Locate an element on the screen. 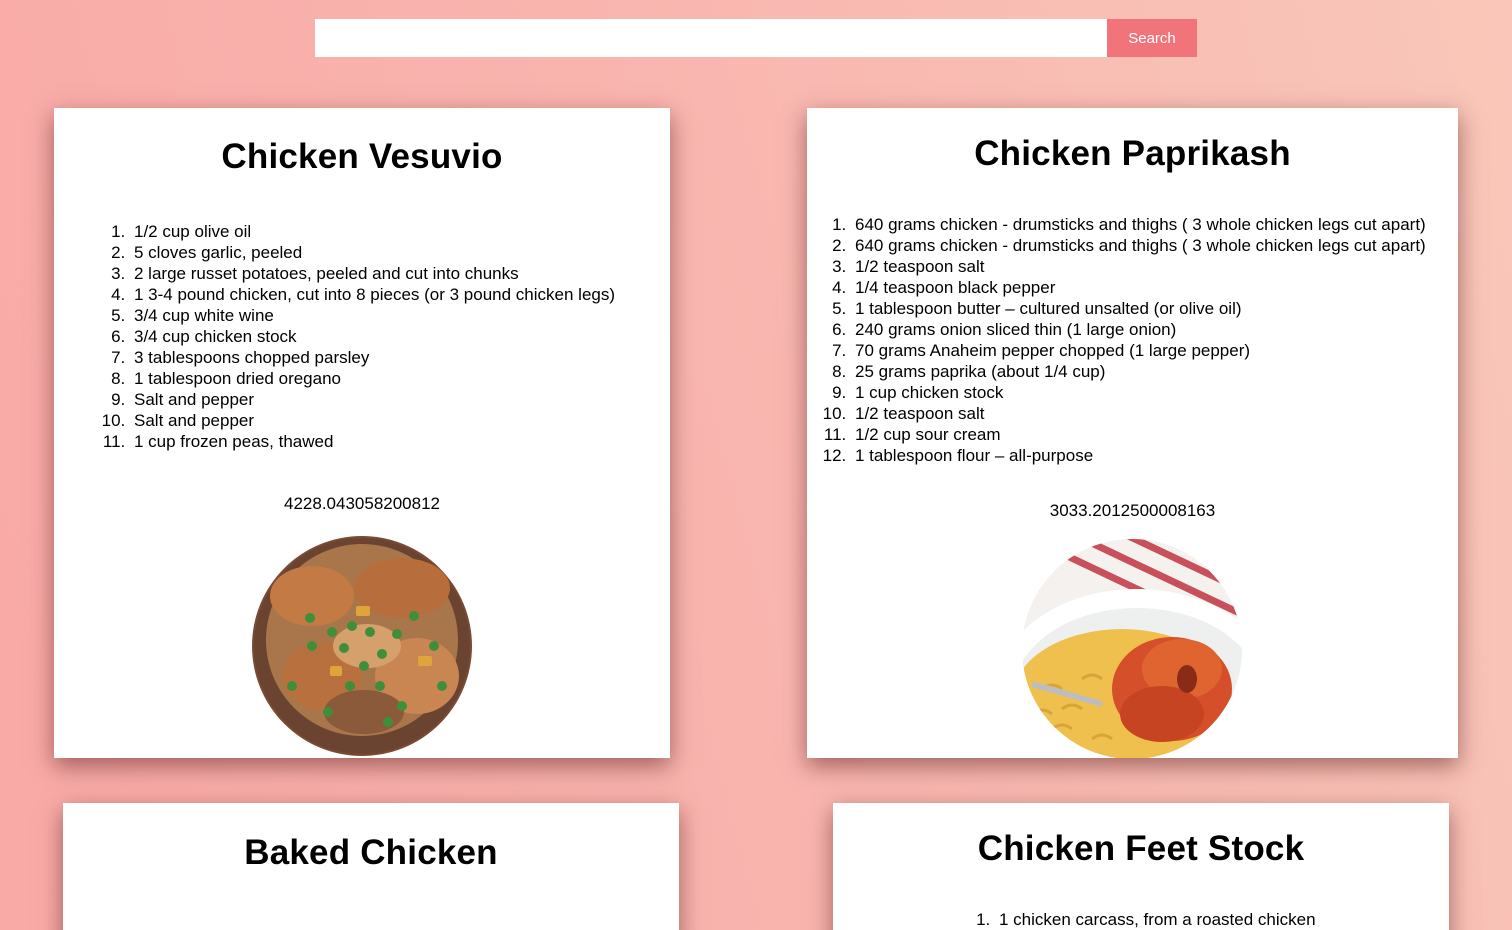 This screenshot has width=1512, height=930. chicken-vesuvio-photo-icon is located at coordinates (362, 646).